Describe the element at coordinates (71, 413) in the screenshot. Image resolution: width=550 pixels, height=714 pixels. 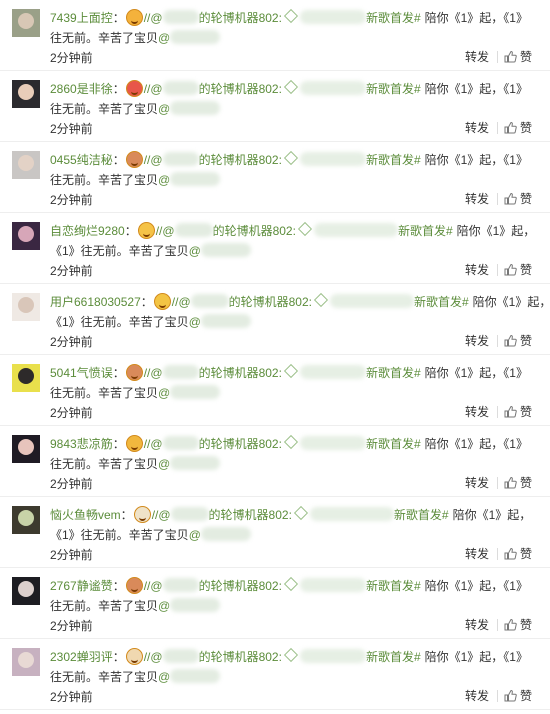
I see `comment-time: 2分钟前` at that location.